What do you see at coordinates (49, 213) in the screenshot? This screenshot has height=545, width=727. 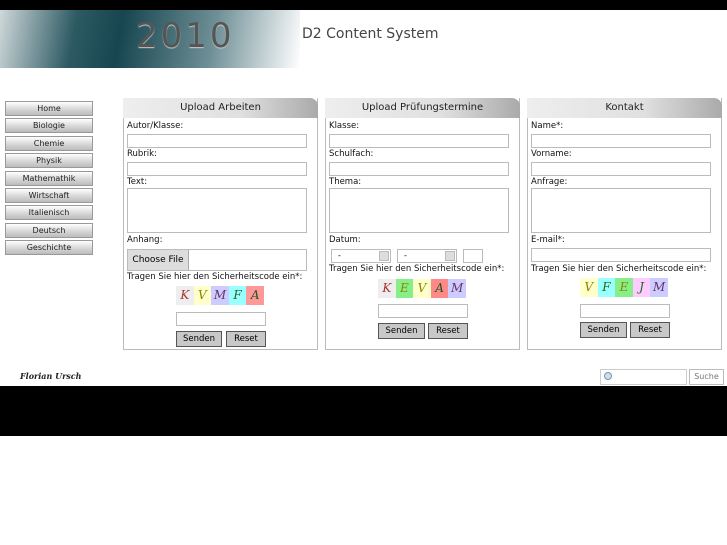 I see `nav-italienisch: Italienisch` at bounding box center [49, 213].